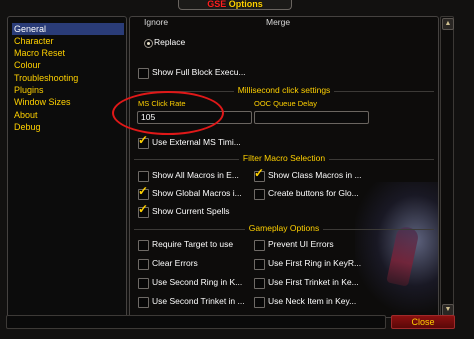 This screenshot has height=339, width=474. Describe the element at coordinates (244, 4) in the screenshot. I see `title-text: Options` at that location.